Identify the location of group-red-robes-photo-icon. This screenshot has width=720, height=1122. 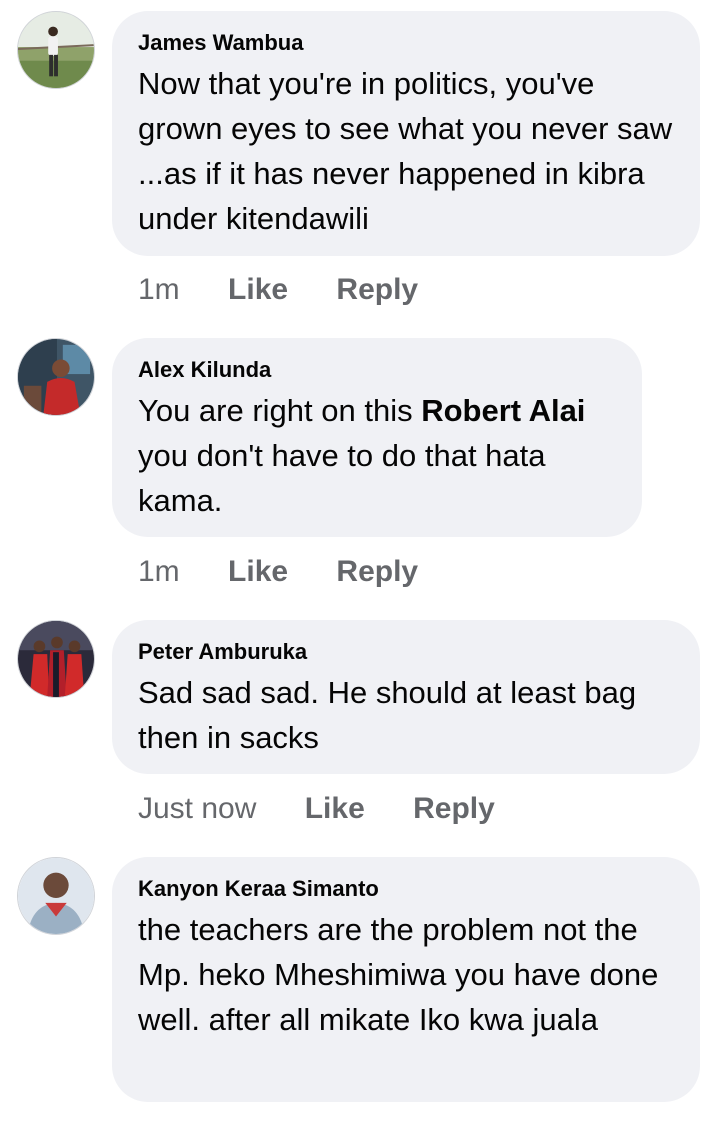
(56, 659).